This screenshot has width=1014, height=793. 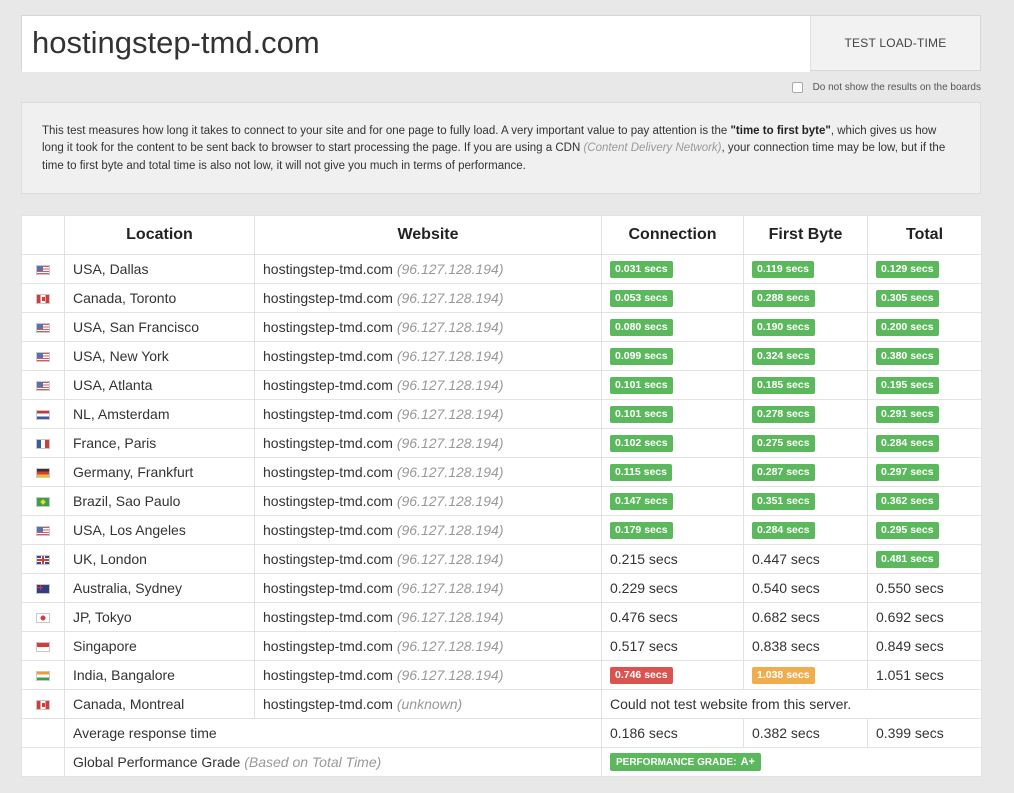 What do you see at coordinates (43, 589) in the screenshot?
I see `australia-flag-icon` at bounding box center [43, 589].